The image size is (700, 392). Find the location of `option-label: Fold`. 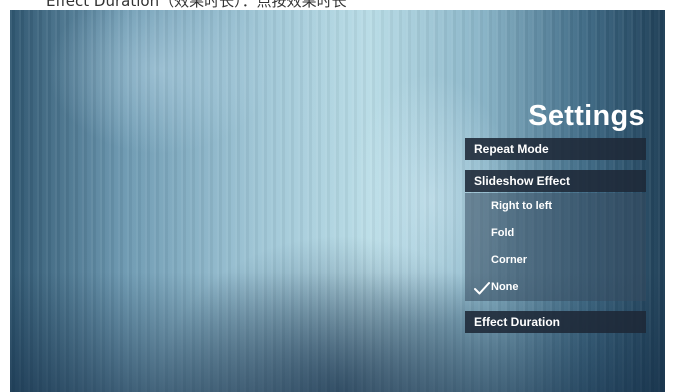

option-label: Fold is located at coordinates (503, 233).